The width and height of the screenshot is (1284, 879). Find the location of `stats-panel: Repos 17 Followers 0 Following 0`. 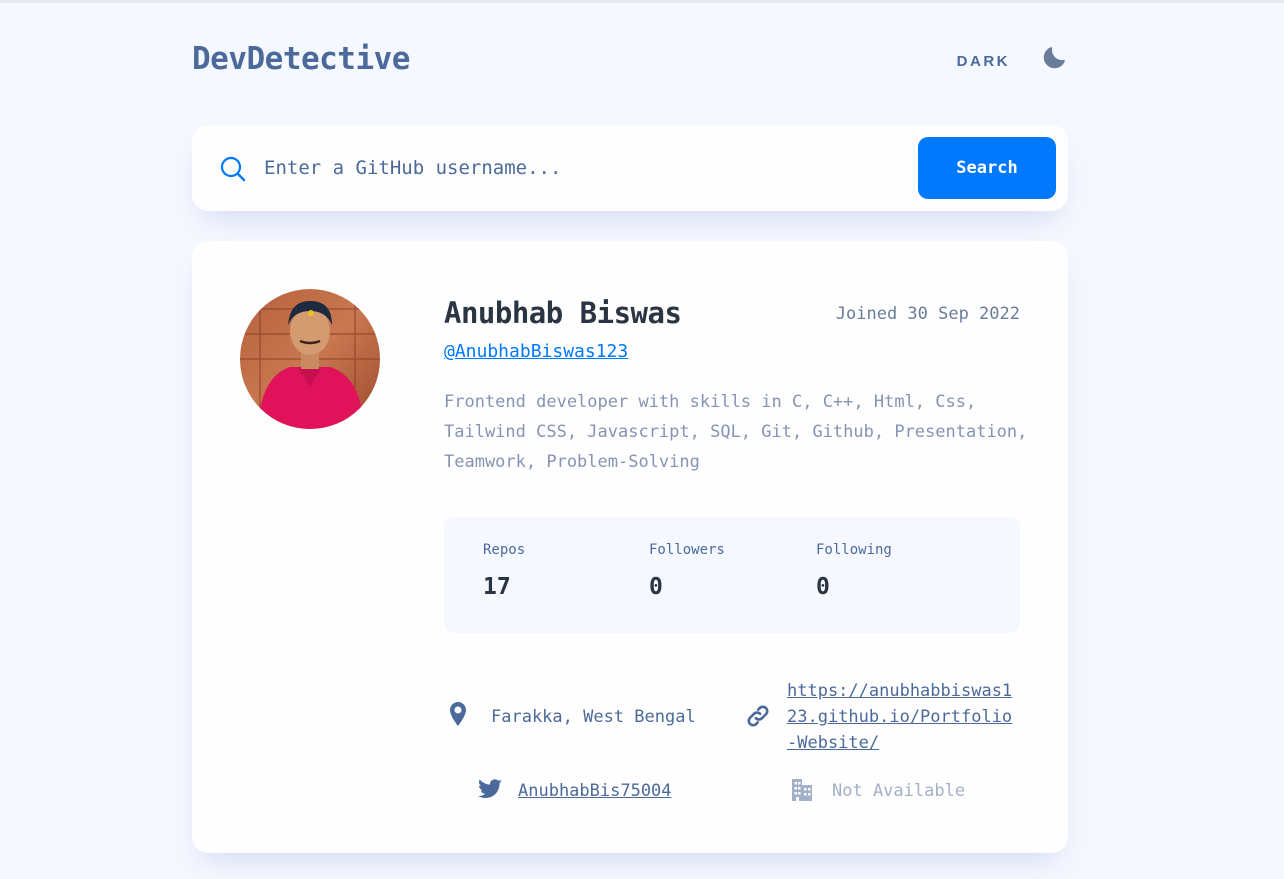

stats-panel: Repos 17 Followers 0 Following 0 is located at coordinates (732, 575).